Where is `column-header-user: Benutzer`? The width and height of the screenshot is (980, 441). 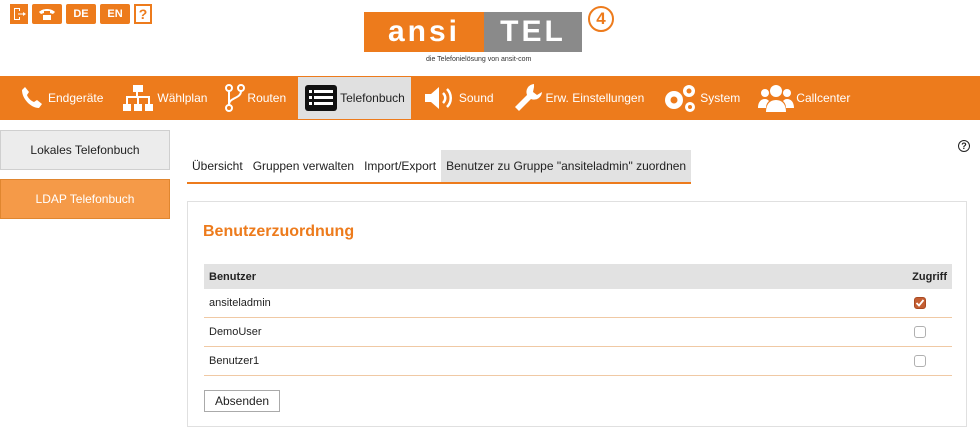 column-header-user: Benutzer is located at coordinates (233, 276).